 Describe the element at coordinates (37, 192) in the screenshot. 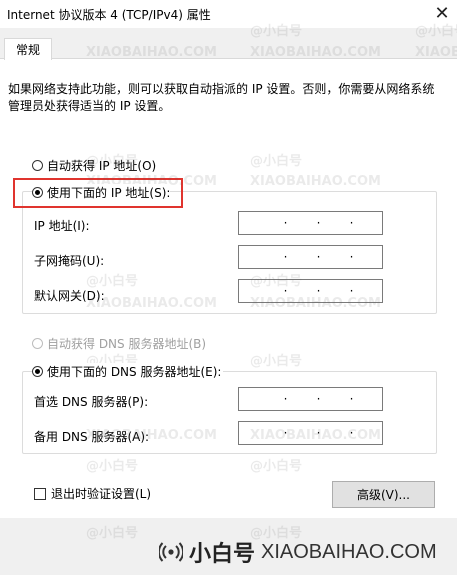

I see `manual-ip-radio` at that location.